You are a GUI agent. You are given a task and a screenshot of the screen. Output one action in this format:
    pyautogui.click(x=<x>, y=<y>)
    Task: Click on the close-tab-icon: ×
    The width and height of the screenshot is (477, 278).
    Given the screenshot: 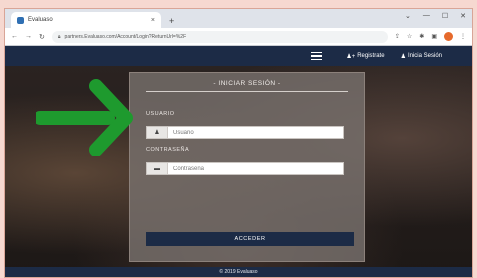 What is the action you would take?
    pyautogui.click(x=153, y=20)
    